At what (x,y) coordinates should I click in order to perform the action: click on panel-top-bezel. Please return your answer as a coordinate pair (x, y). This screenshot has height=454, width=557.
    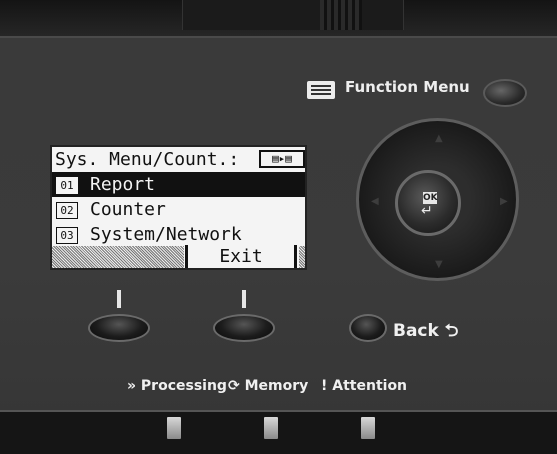
    Looking at the image, I should click on (278, 19).